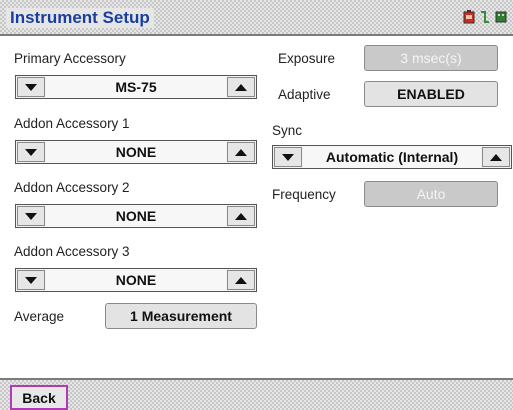 The width and height of the screenshot is (513, 410). Describe the element at coordinates (80, 18) in the screenshot. I see `window-title: Instrument Setup` at that location.